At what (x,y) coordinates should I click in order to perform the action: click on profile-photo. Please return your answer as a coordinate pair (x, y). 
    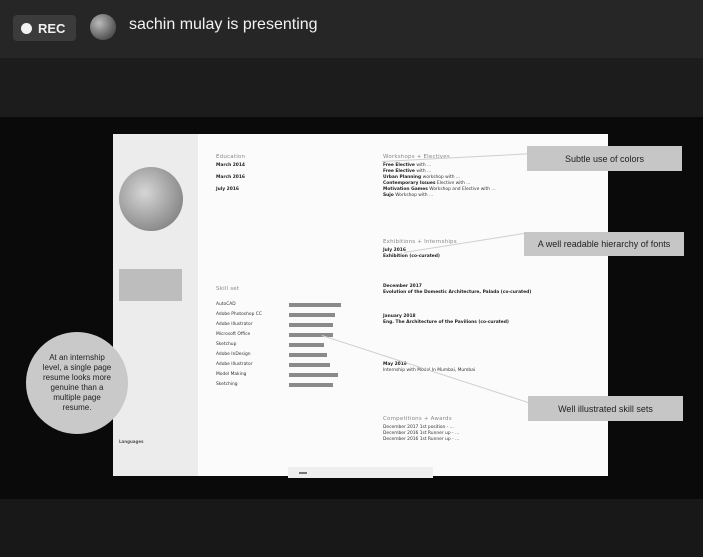
    Looking at the image, I should click on (151, 199).